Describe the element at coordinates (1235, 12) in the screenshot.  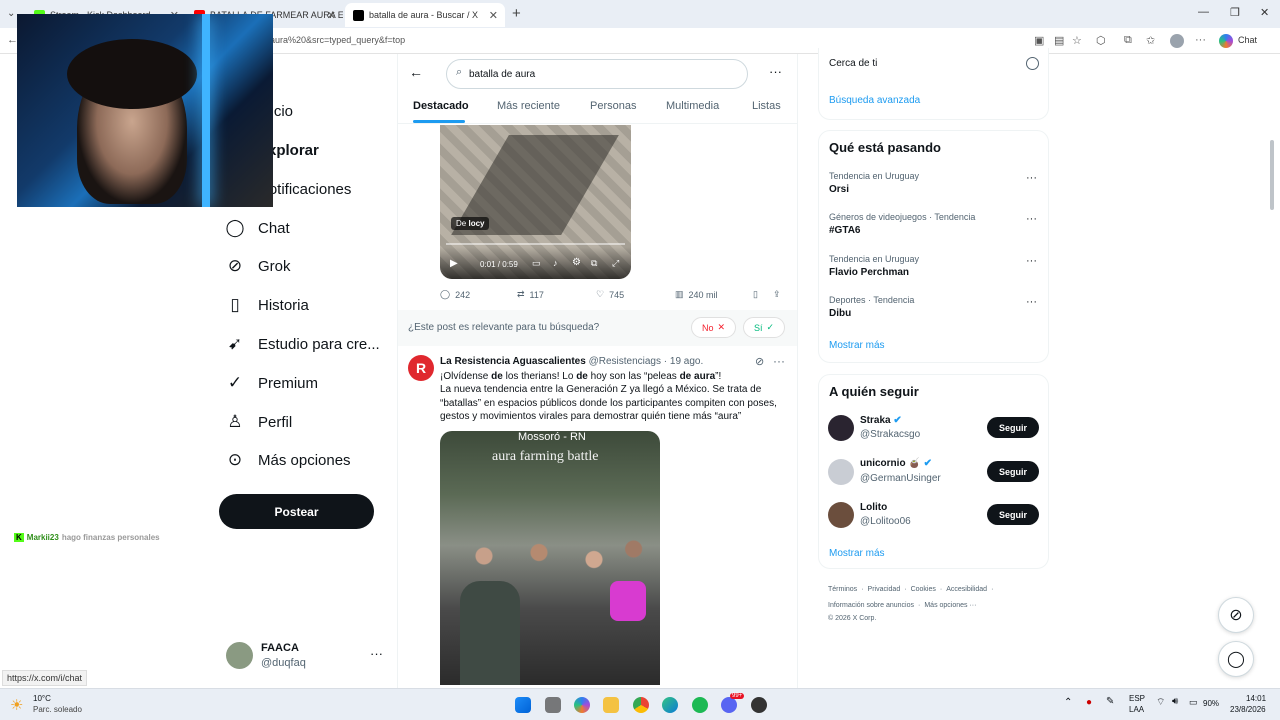
I see `maximize-icon: ❐` at that location.